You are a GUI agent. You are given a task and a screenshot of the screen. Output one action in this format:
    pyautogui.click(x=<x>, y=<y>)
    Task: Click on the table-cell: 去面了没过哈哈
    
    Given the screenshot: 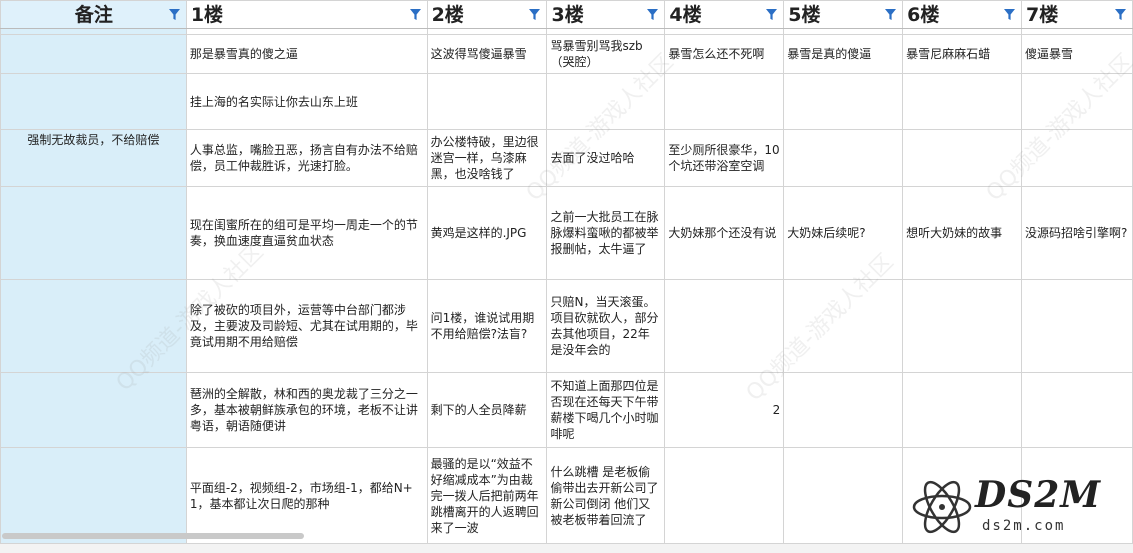 What is the action you would take?
    pyautogui.click(x=606, y=158)
    